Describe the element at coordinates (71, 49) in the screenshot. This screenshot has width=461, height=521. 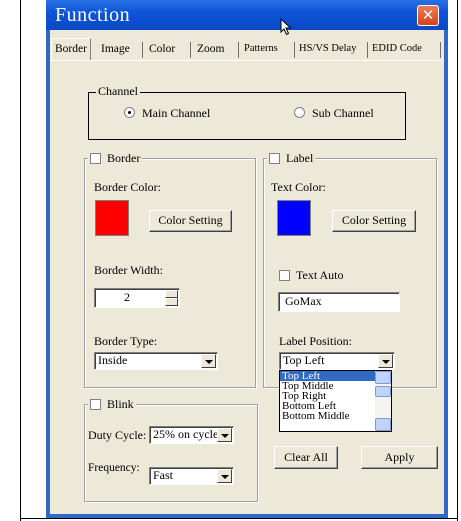
I see `tab-border: Border` at that location.